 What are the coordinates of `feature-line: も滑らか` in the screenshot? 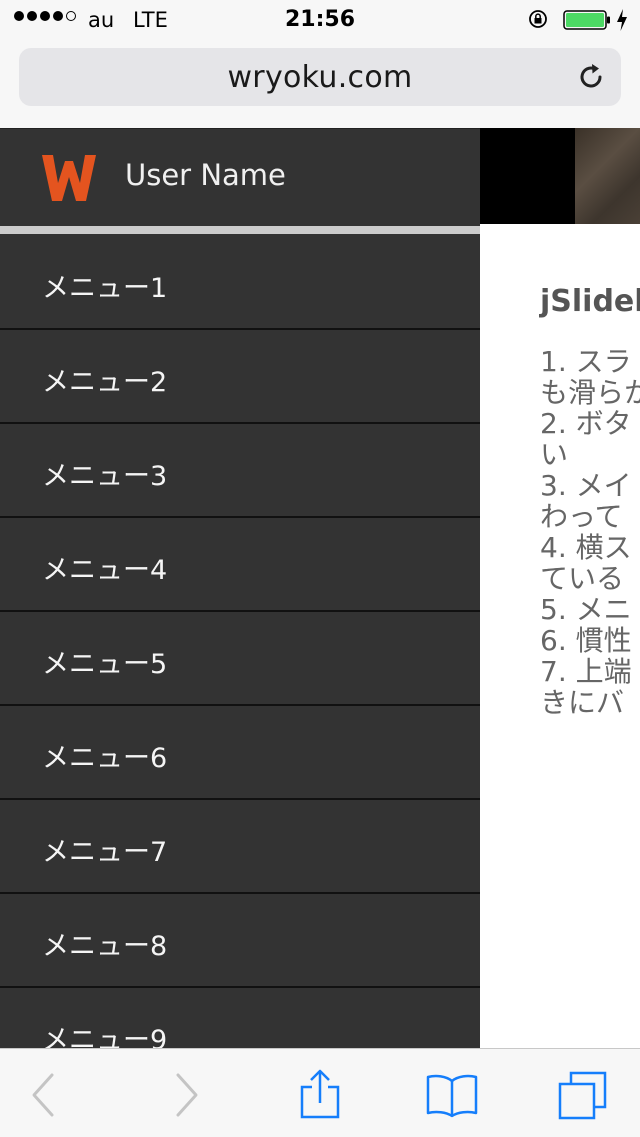 It's located at (590, 392).